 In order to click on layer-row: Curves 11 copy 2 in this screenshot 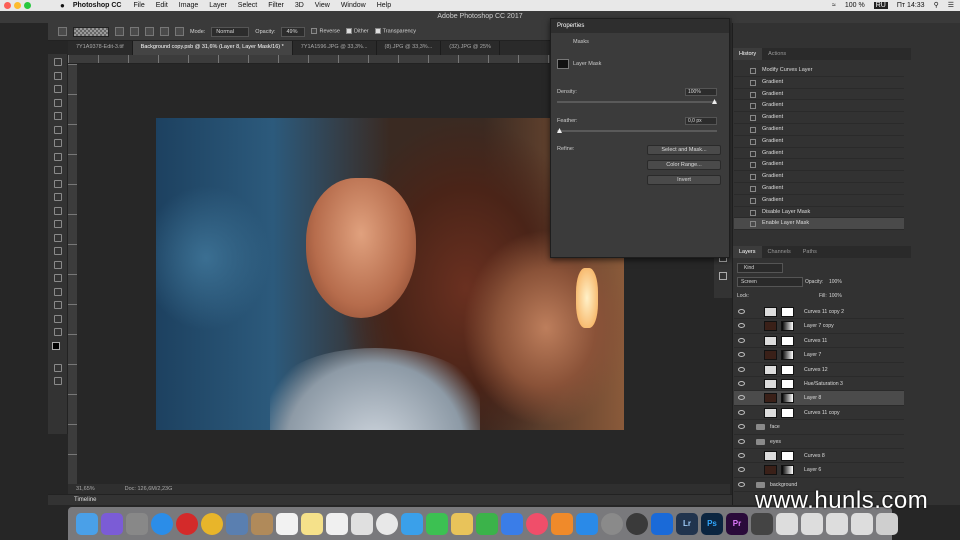, I will do `click(819, 312)`.